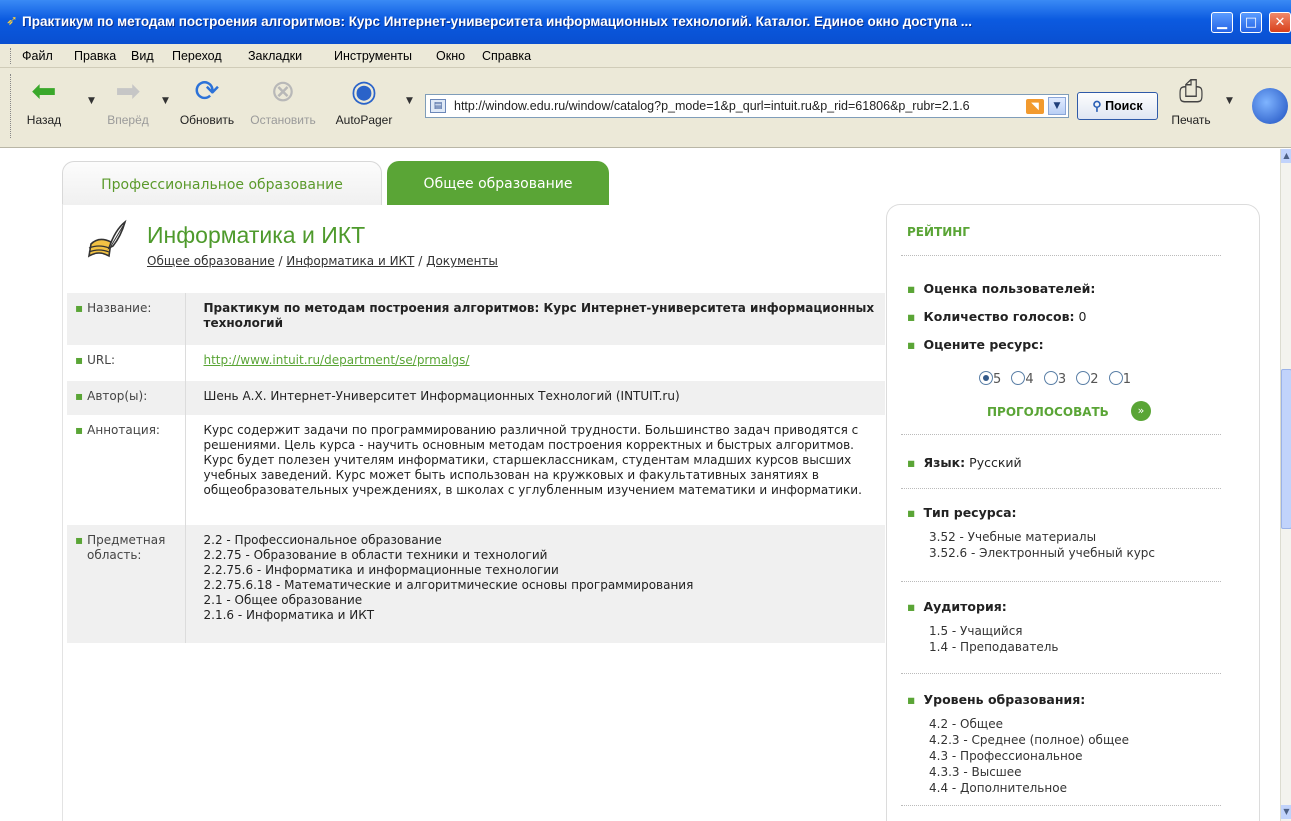 The height and width of the screenshot is (821, 1291). What do you see at coordinates (211, 261) in the screenshot?
I see `breadcrumb-general: Общее образование` at bounding box center [211, 261].